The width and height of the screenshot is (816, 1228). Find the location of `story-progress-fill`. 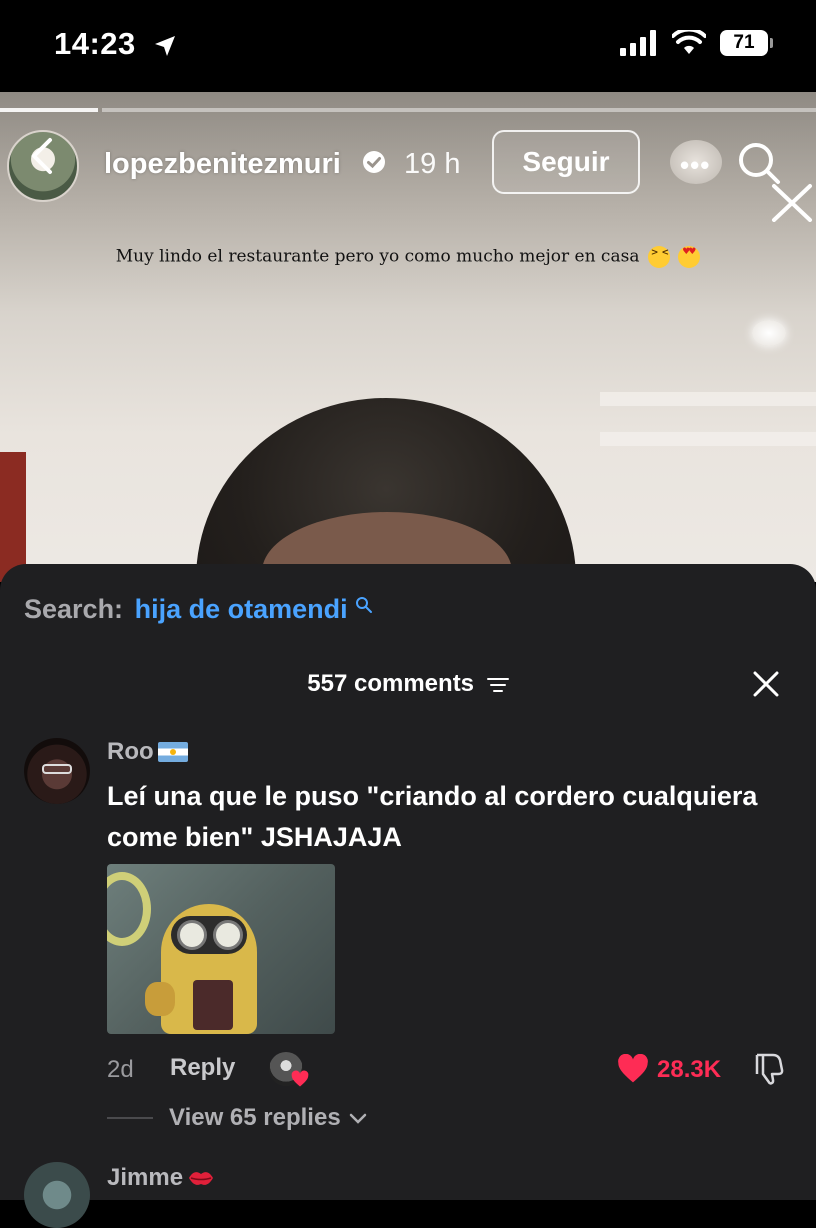

story-progress-fill is located at coordinates (49, 110).